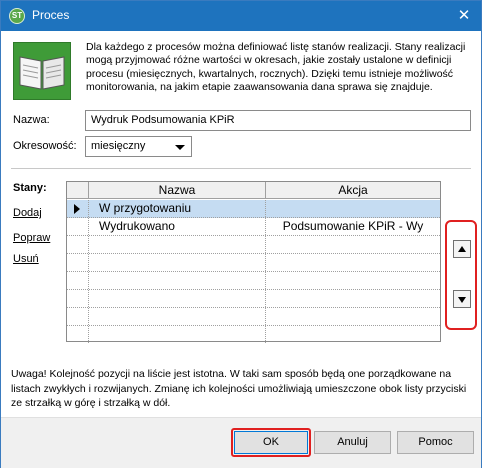  I want to click on title-bar: ST Proces ✕, so click(241, 16).